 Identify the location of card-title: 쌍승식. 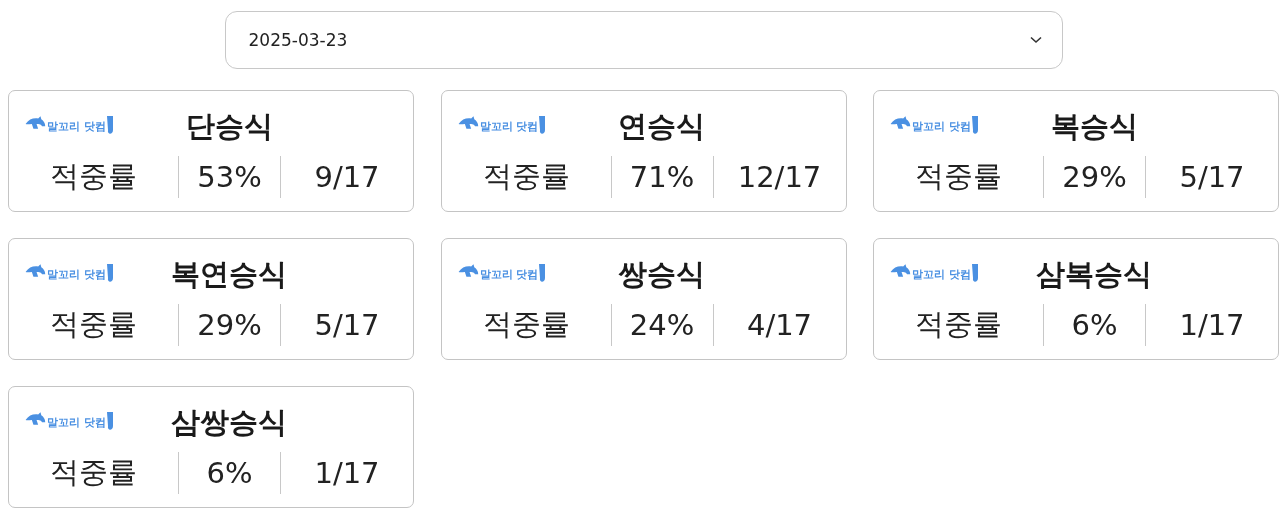
(661, 274).